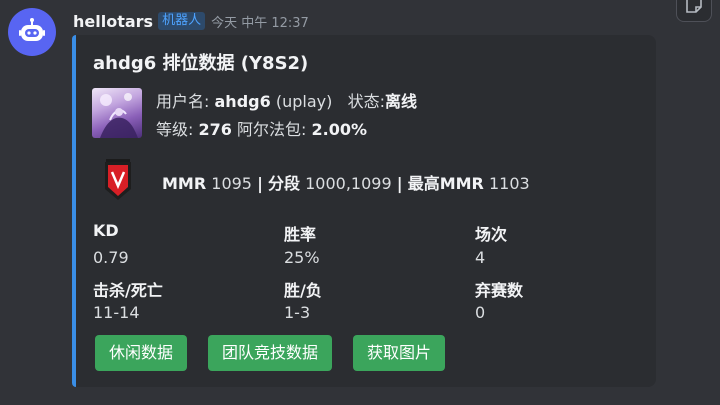 The image size is (720, 405). I want to click on mmr-line: MMR 1095 | 分段 1000,1099 | 最高MMR 1103, so click(346, 182).